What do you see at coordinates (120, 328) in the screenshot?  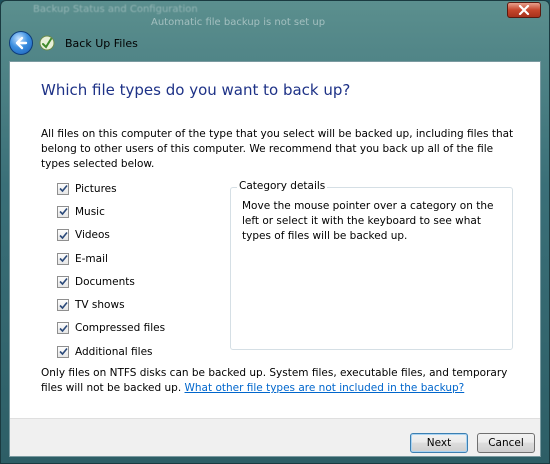 I see `file-type-label: Compressed files` at bounding box center [120, 328].